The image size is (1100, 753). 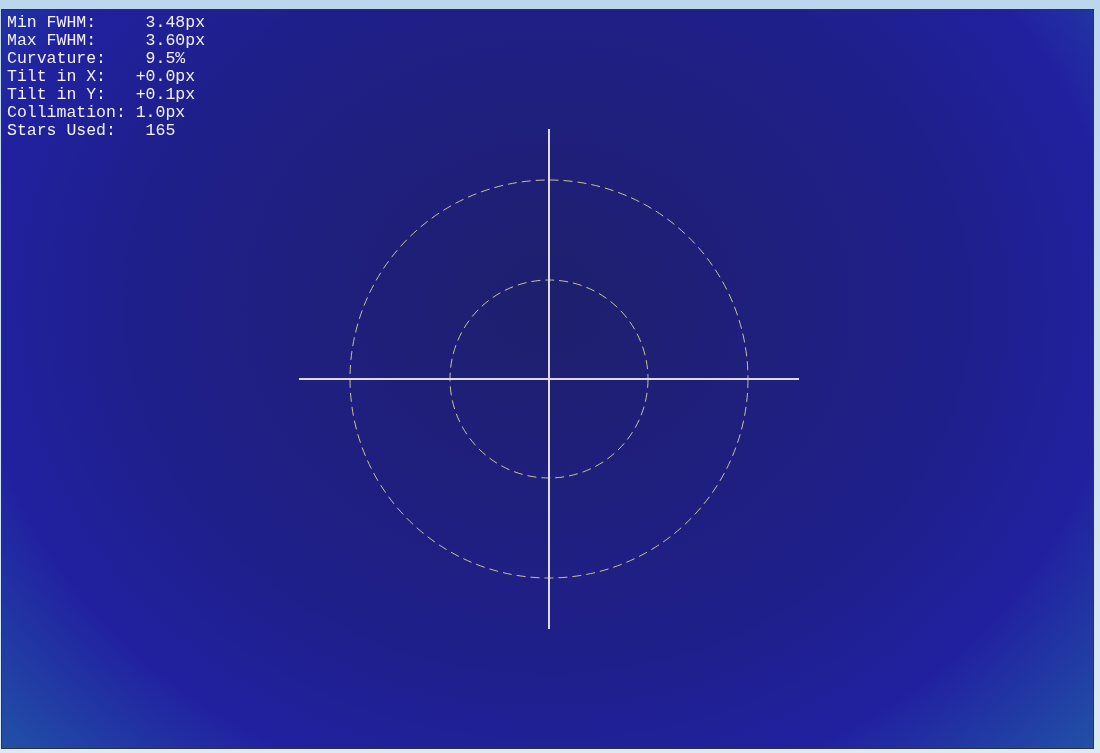 What do you see at coordinates (96, 59) in the screenshot?
I see `stat-line: Curvature: 9.5%` at bounding box center [96, 59].